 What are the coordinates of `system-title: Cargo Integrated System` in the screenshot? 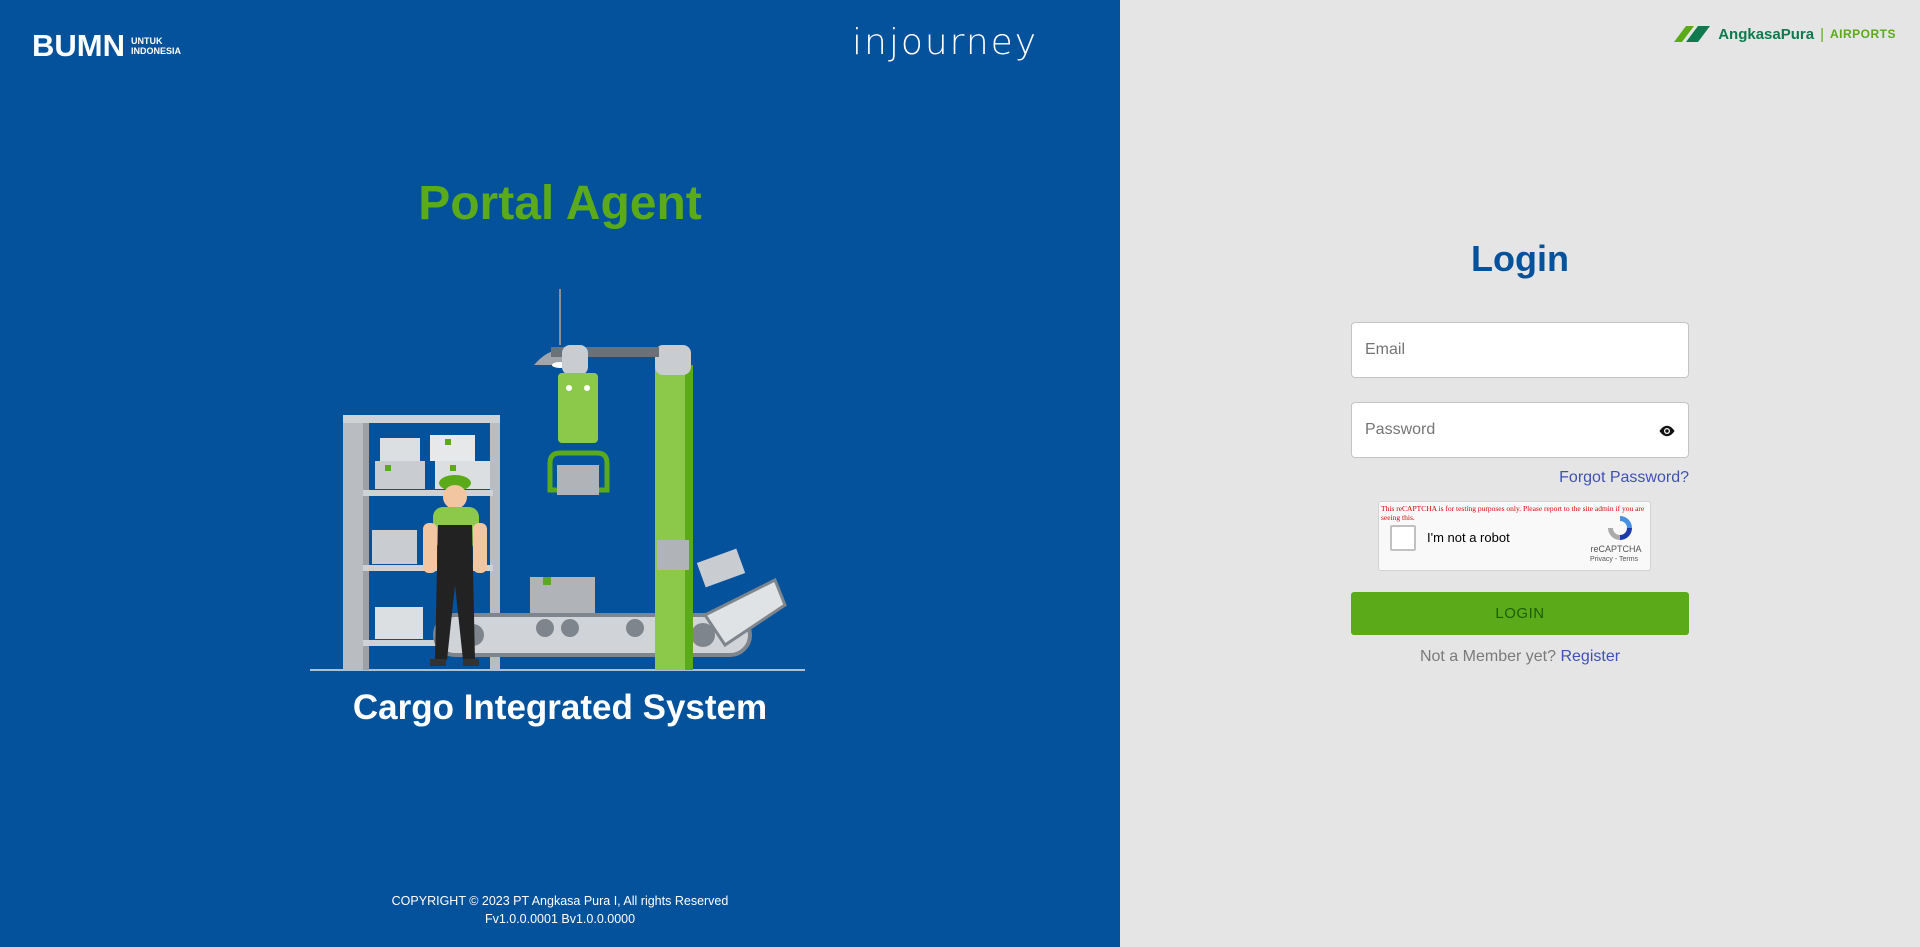 It's located at (560, 707).